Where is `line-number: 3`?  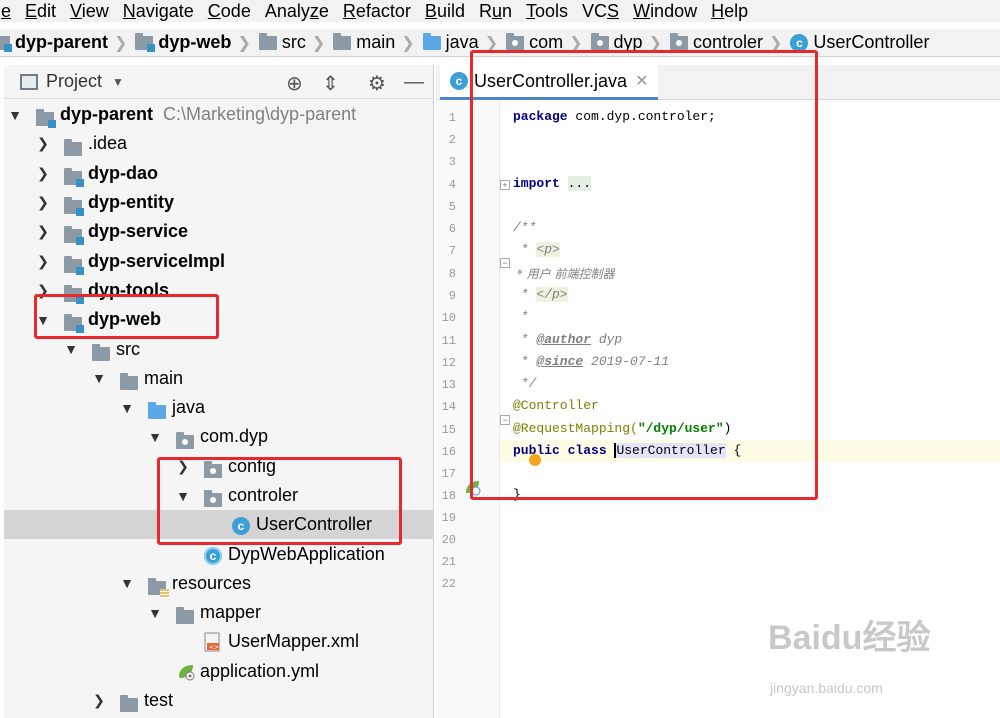
line-number: 3 is located at coordinates (452, 162).